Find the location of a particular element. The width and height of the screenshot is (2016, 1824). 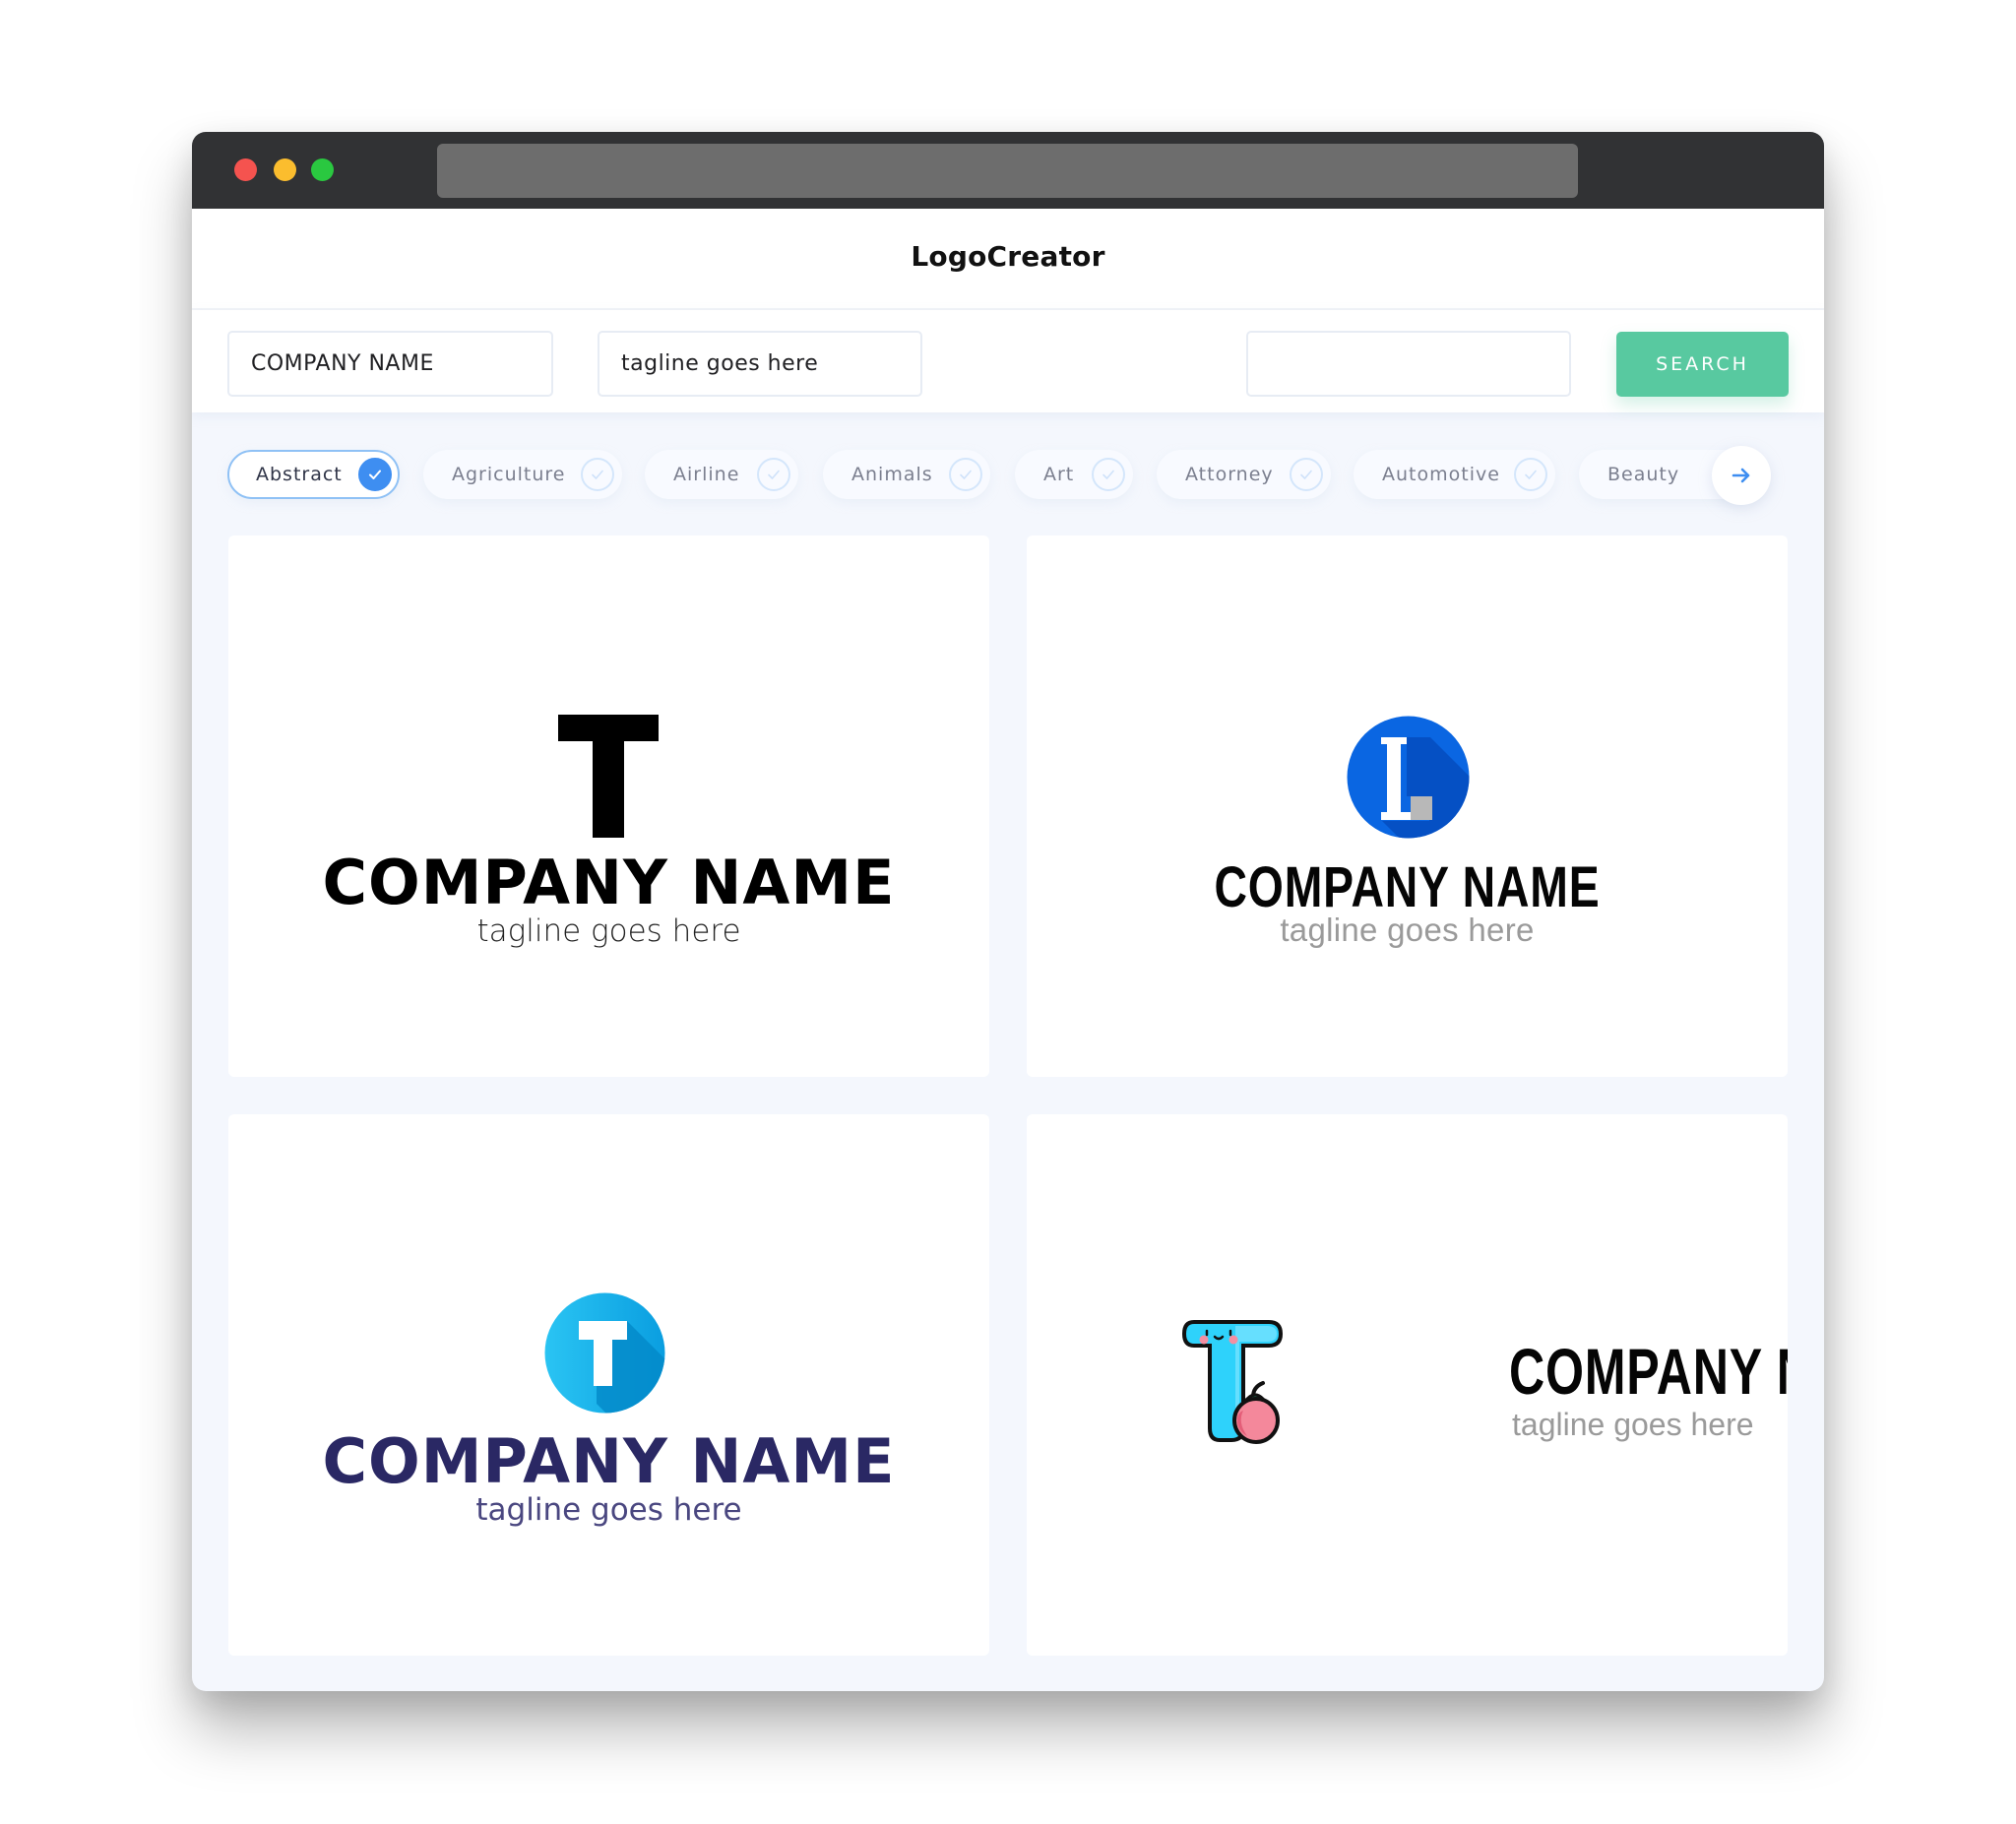

company-name-input is located at coordinates (390, 364).